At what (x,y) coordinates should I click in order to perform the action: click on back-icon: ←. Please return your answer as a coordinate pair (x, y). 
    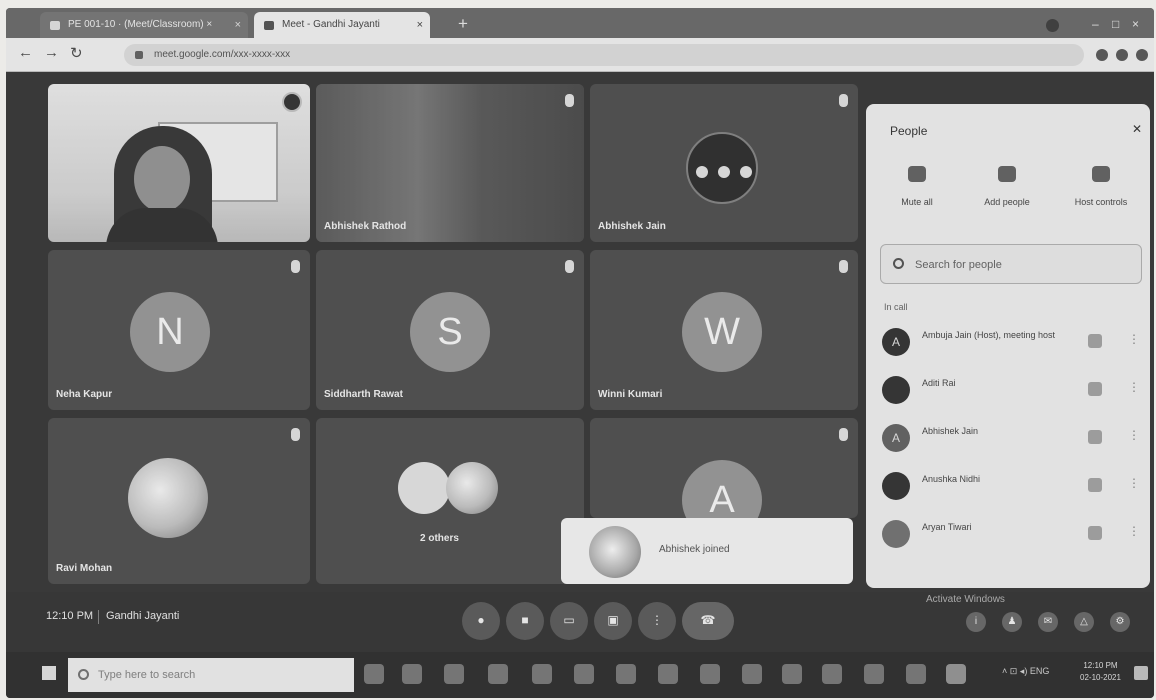
    Looking at the image, I should click on (25, 52).